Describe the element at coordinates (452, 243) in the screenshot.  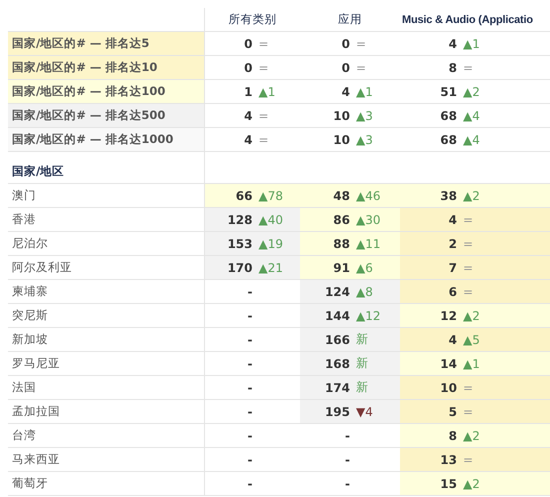
I see `rank-value: 2` at that location.